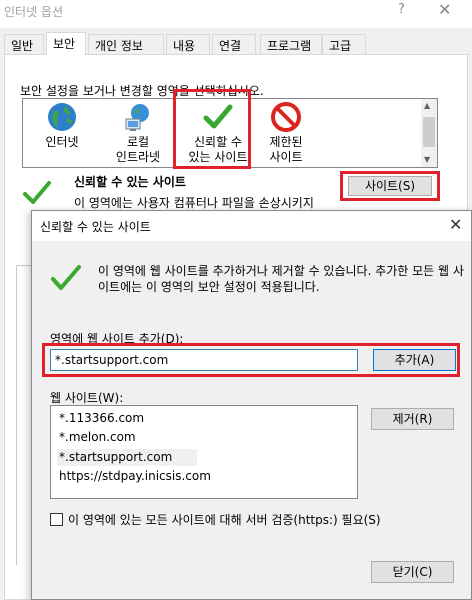  I want to click on restricted-icon, so click(286, 117).